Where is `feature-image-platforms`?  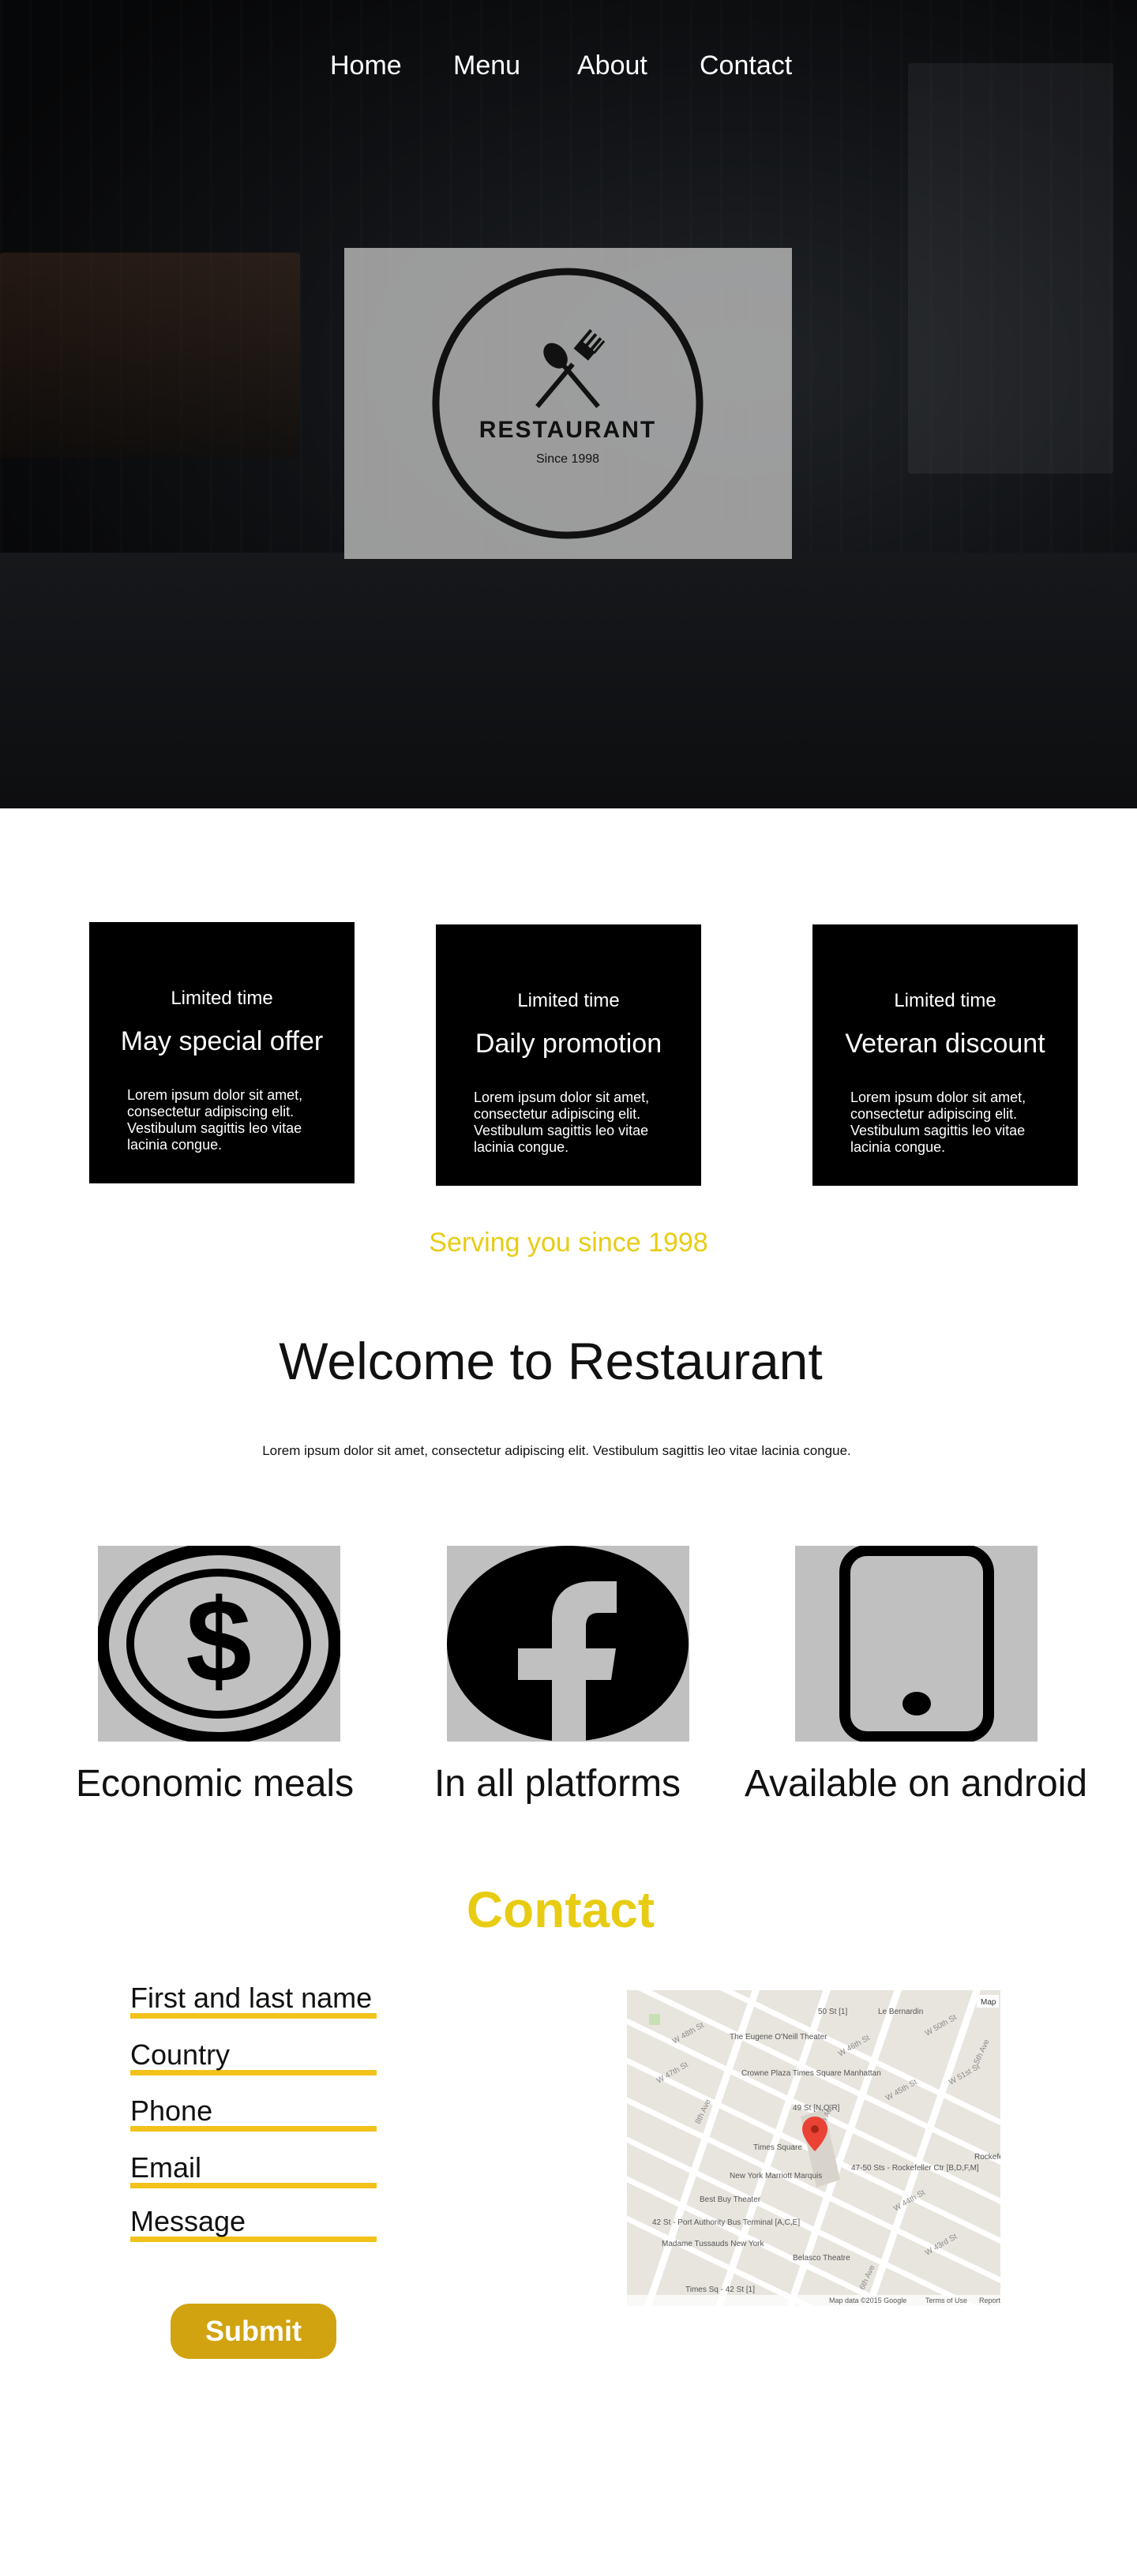 feature-image-platforms is located at coordinates (568, 1644).